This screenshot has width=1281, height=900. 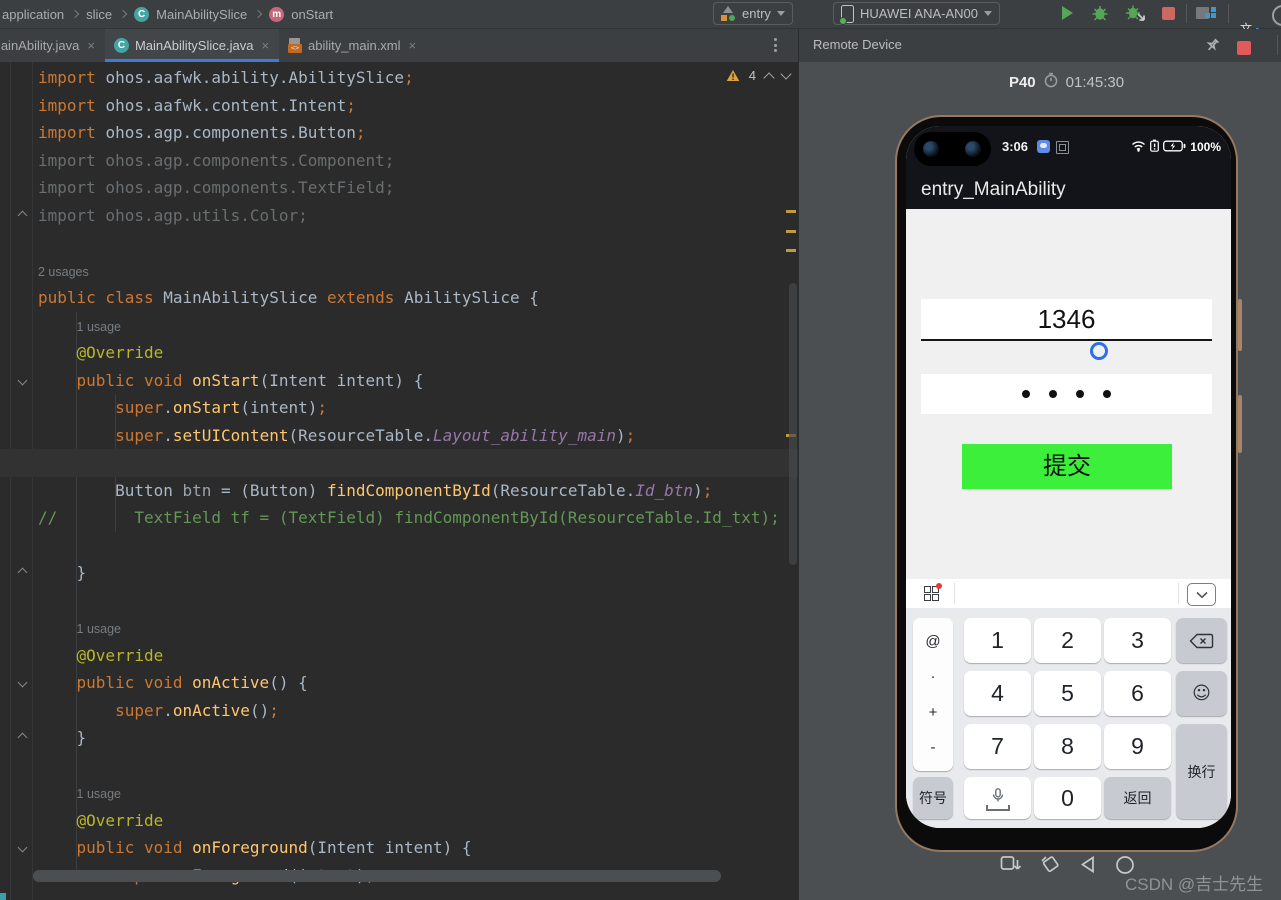 I want to click on vertical-scrollbar, so click(x=793, y=424).